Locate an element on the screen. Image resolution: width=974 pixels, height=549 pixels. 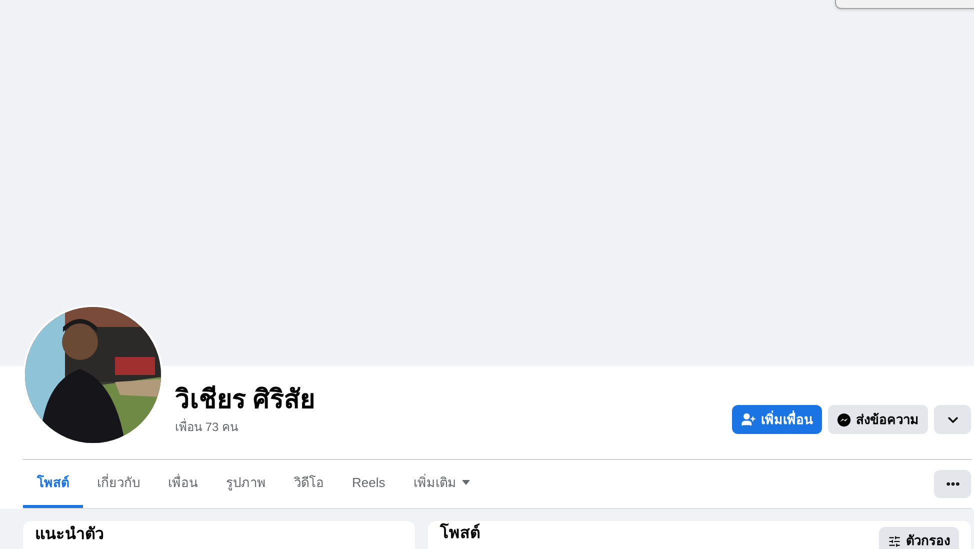
more-button is located at coordinates (952, 484).